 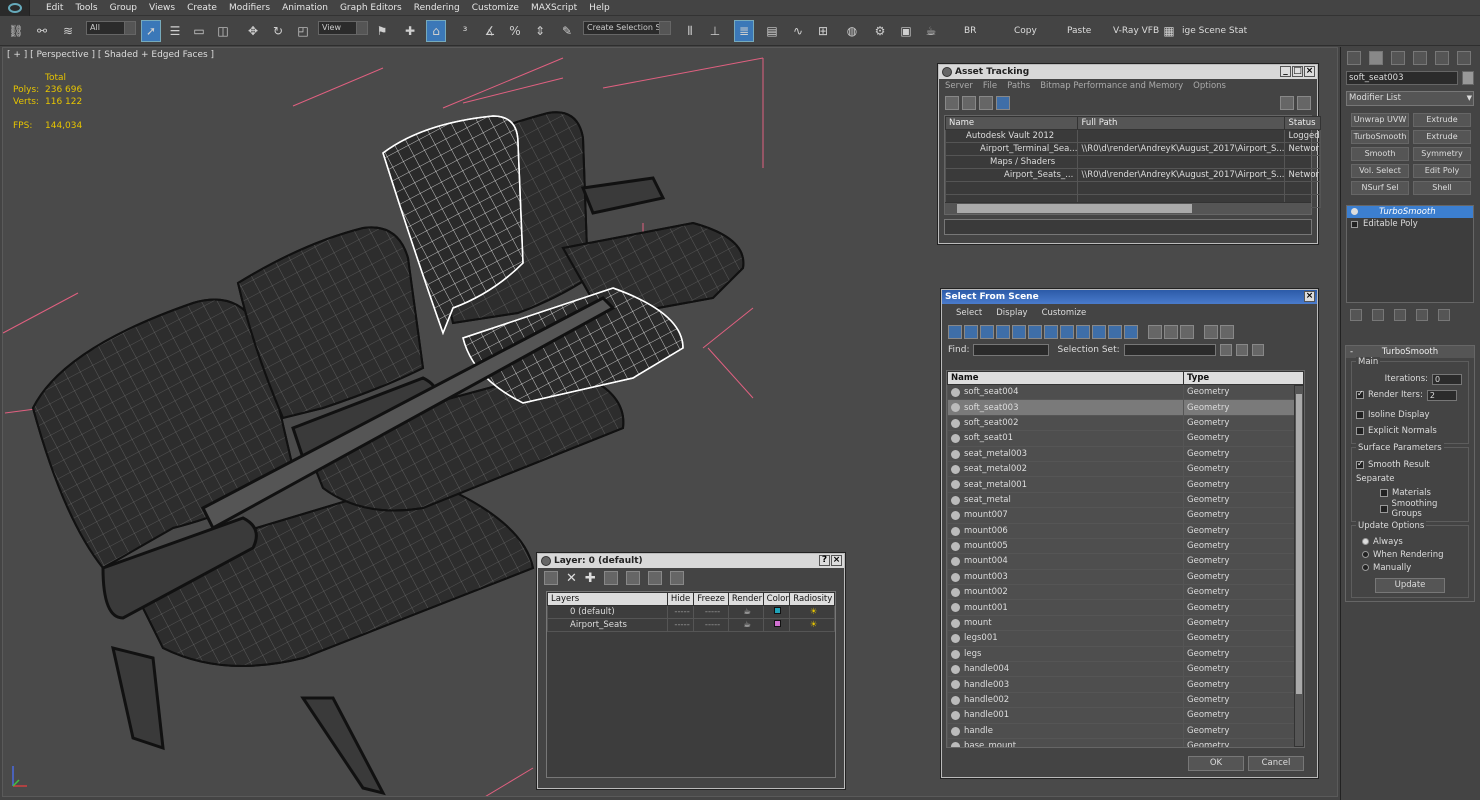 What do you see at coordinates (711, 625) in the screenshot?
I see `layer-freeze: -----` at bounding box center [711, 625].